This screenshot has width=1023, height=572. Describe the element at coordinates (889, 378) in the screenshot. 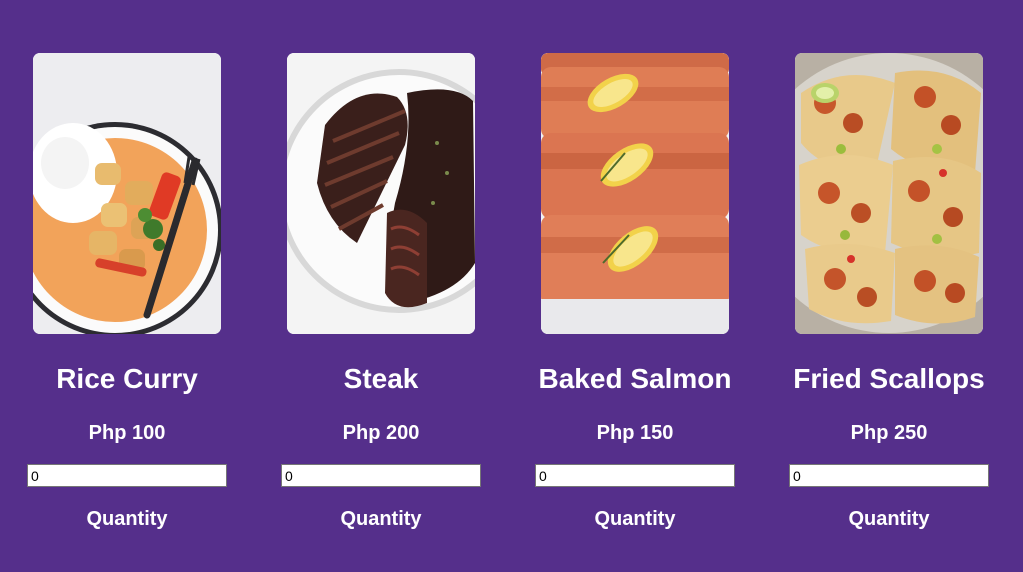

I see `item-name: Fried Scallops` at that location.